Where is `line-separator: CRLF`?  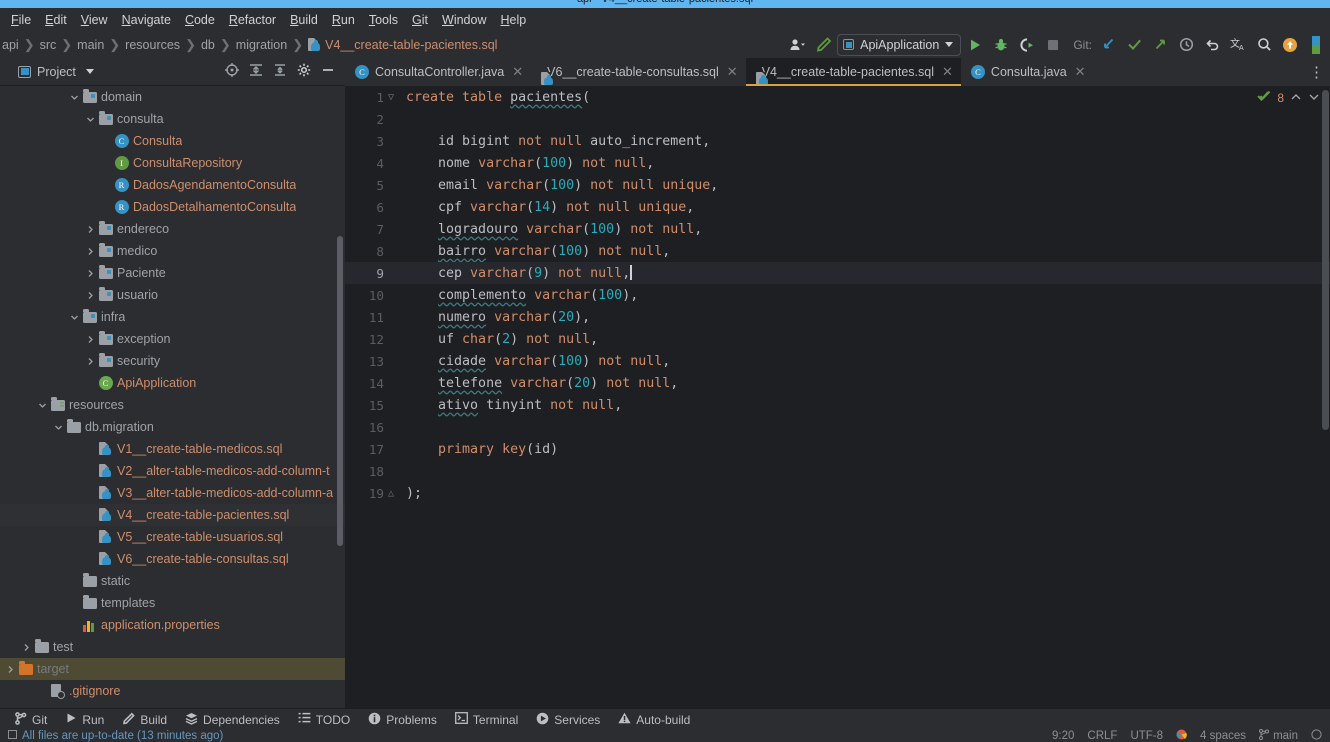 line-separator: CRLF is located at coordinates (1102, 736).